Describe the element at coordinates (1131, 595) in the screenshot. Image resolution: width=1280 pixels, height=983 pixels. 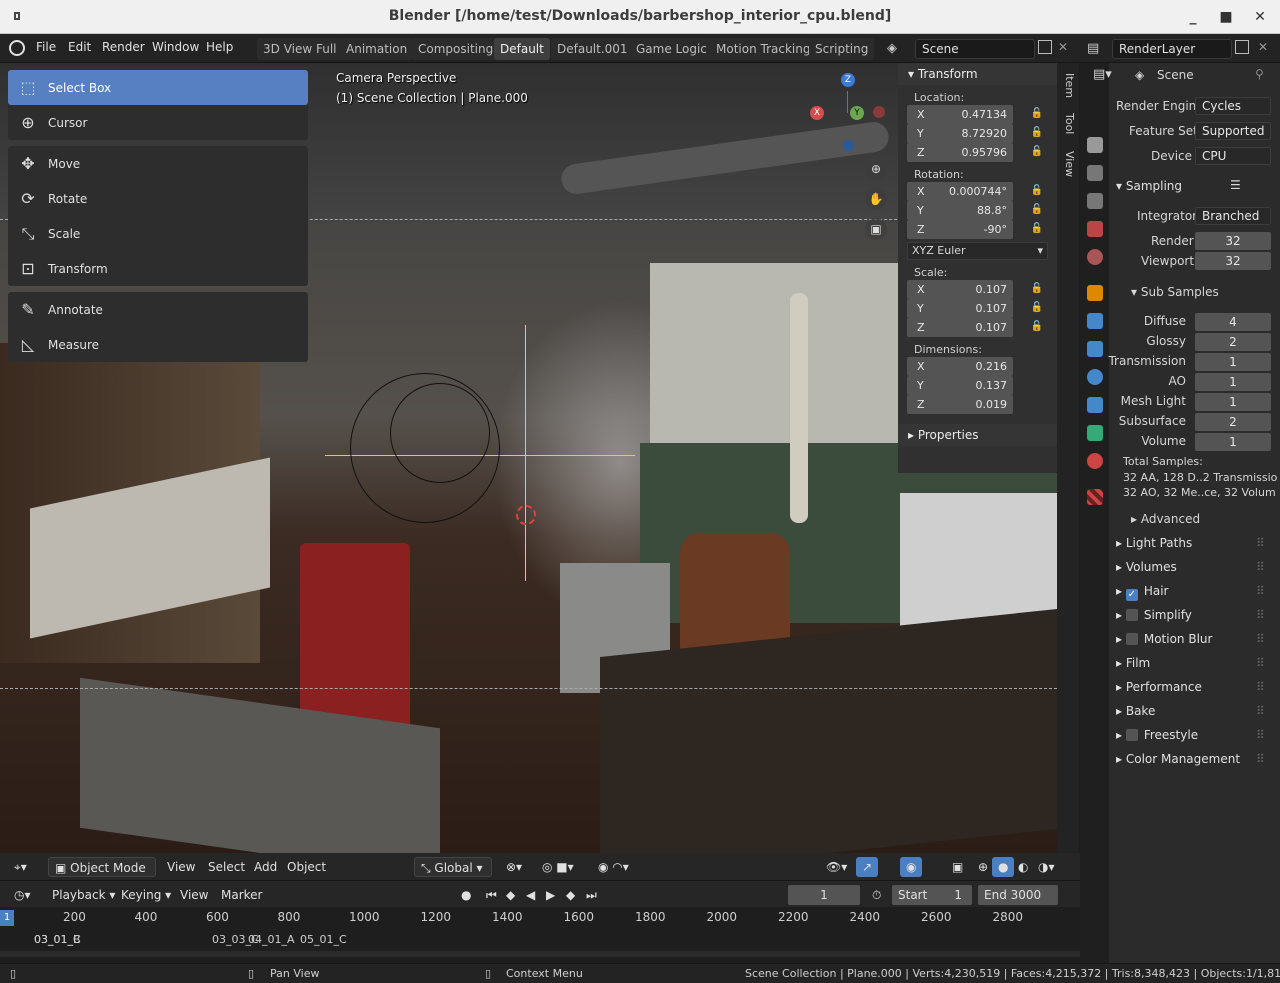
I see `section-checkbox: ✓` at that location.